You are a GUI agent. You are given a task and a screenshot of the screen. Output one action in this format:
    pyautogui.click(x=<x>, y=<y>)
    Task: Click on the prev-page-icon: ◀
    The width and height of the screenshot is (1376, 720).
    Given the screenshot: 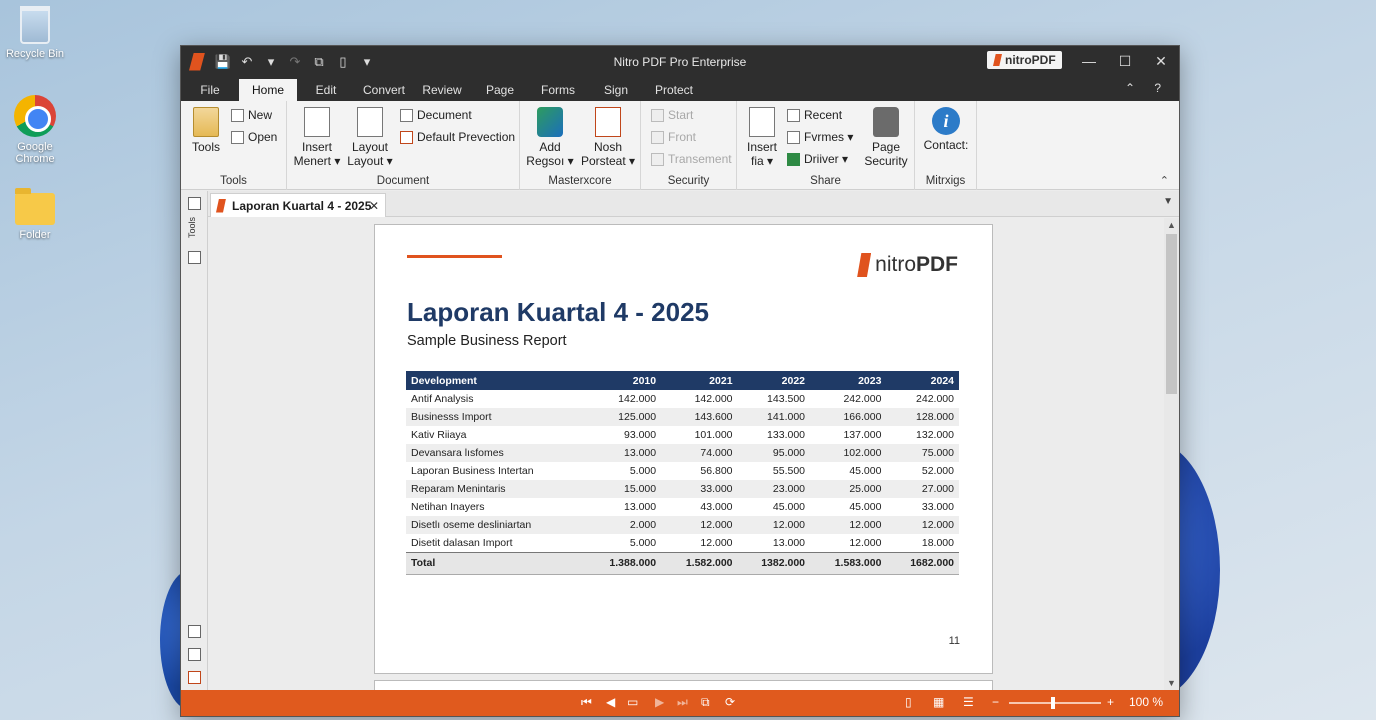 What is the action you would take?
    pyautogui.click(x=610, y=702)
    